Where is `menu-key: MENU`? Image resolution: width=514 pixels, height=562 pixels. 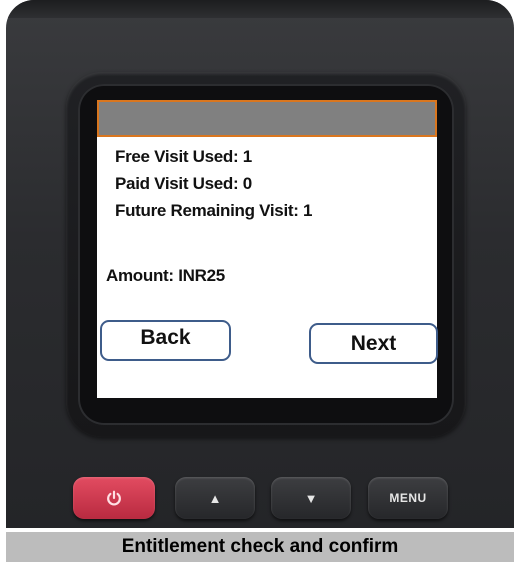
menu-key: MENU is located at coordinates (408, 498).